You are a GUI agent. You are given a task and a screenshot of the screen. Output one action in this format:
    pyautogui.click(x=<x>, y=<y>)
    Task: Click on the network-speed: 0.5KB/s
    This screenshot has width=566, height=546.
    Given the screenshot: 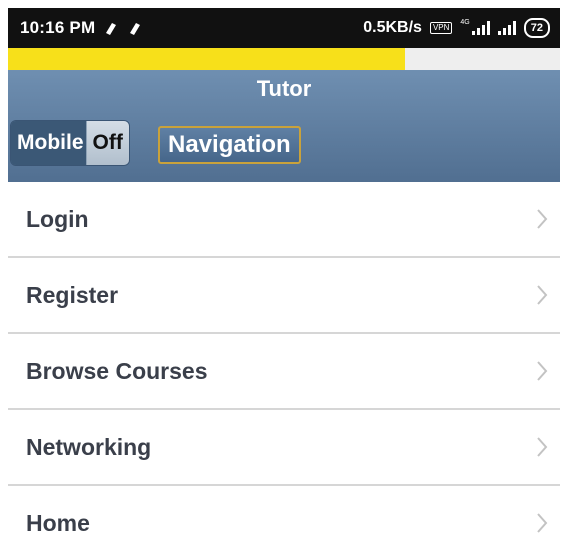 What is the action you would take?
    pyautogui.click(x=392, y=27)
    